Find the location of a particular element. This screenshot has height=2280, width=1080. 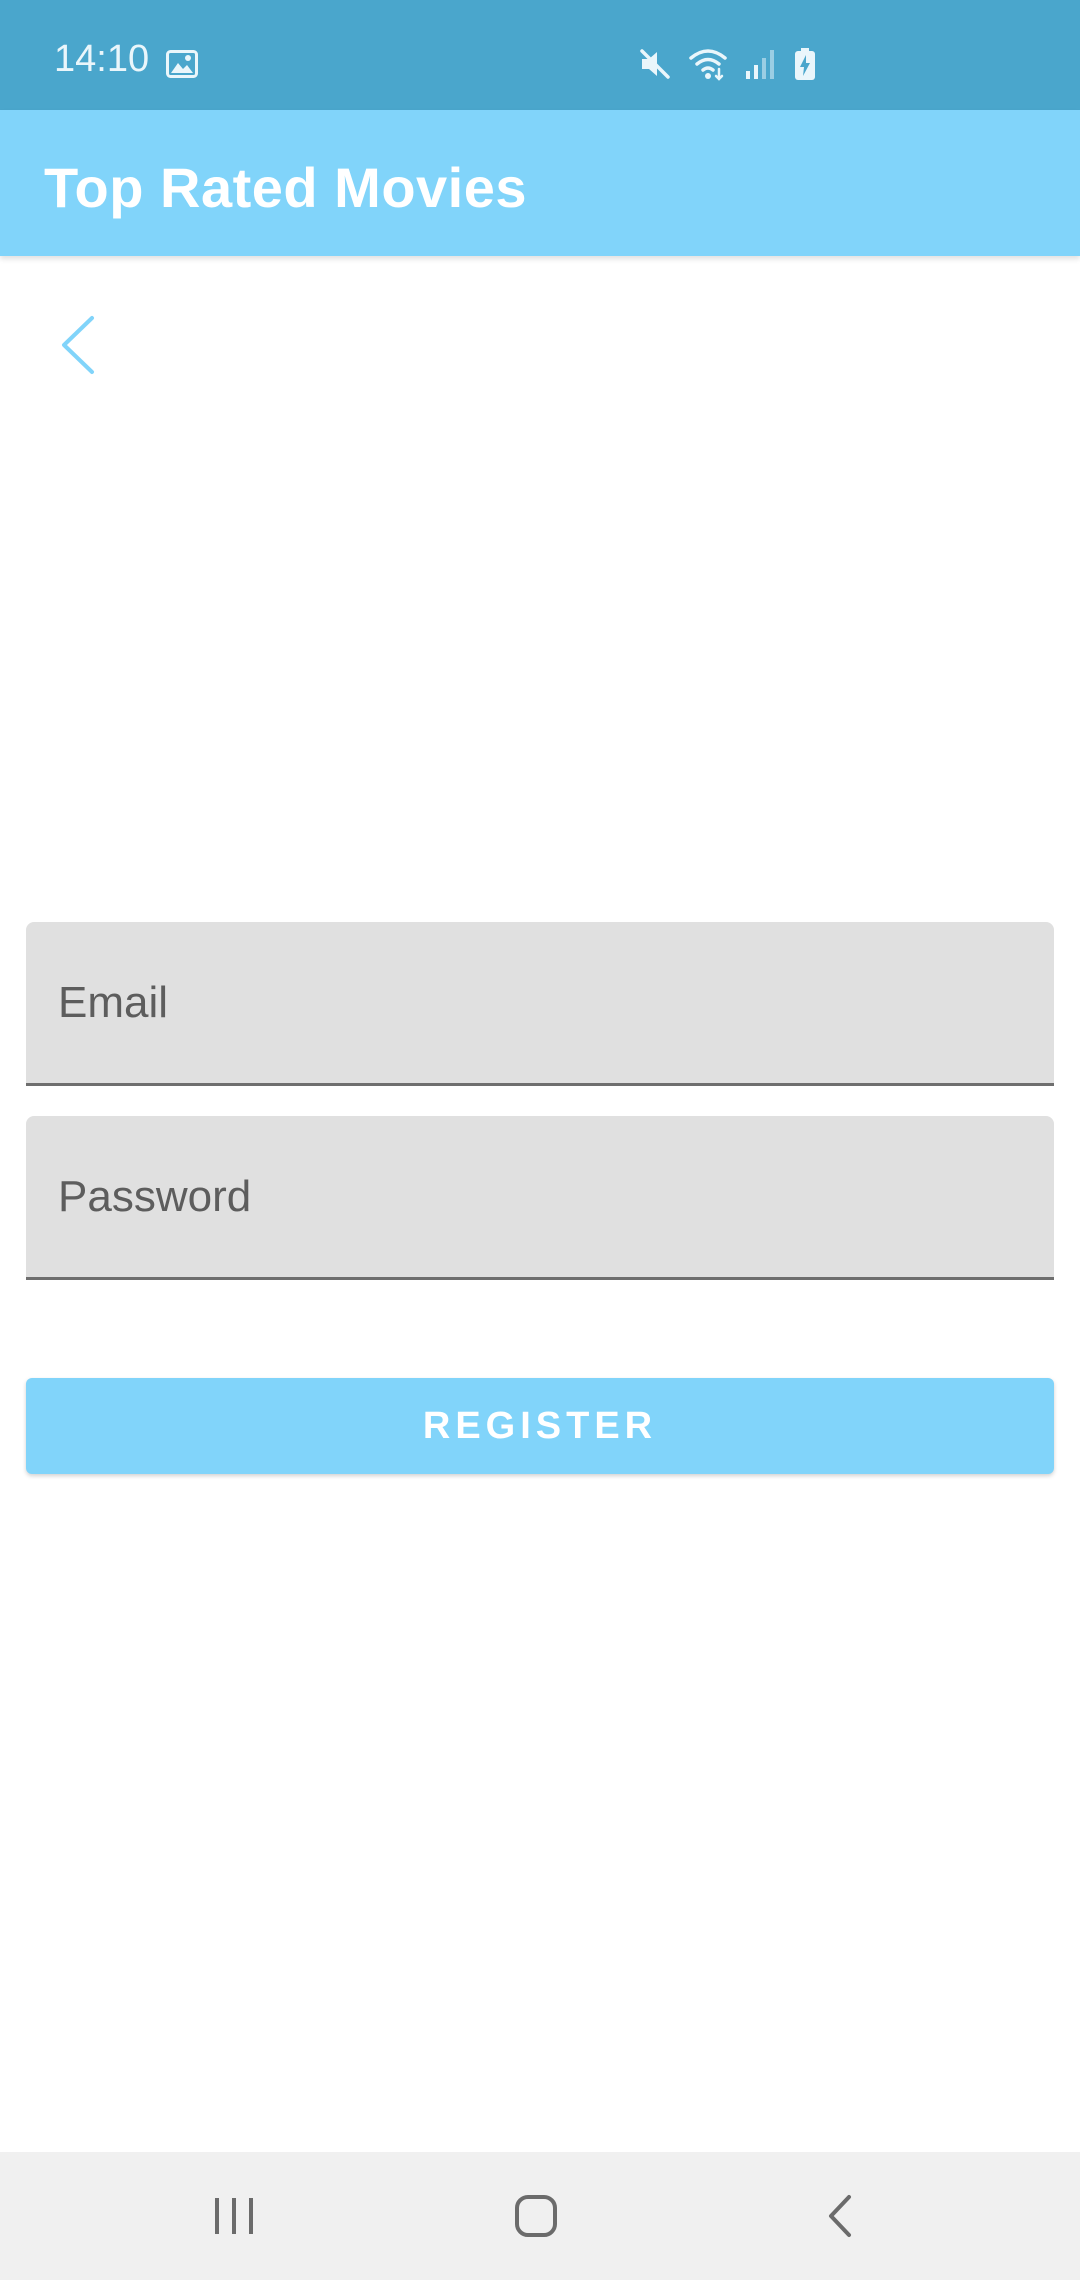

status-time: 14:10 is located at coordinates (102, 59).